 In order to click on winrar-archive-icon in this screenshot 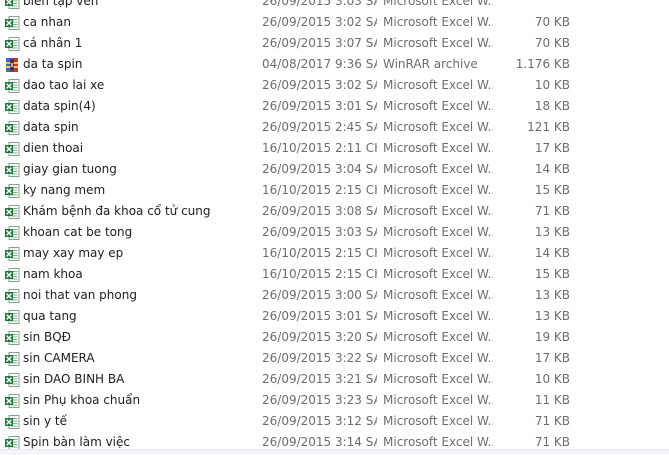, I will do `click(12, 65)`.